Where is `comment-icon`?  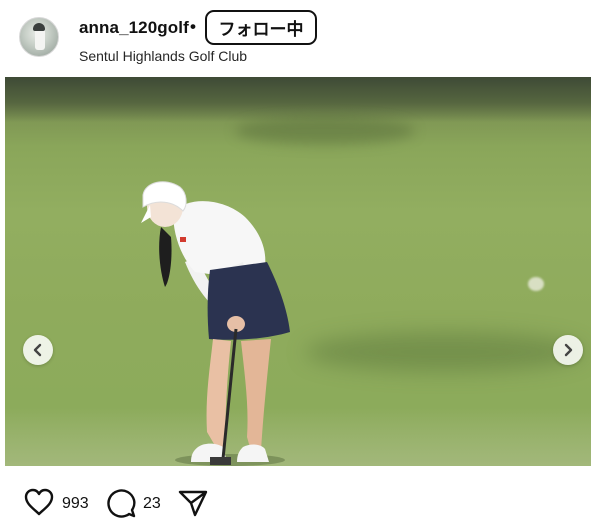 comment-icon is located at coordinates (121, 503).